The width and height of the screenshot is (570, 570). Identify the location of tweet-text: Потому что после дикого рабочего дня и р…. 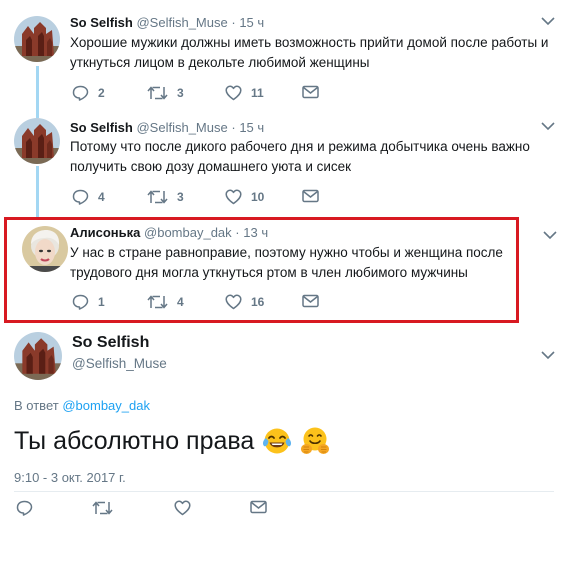
(300, 156).